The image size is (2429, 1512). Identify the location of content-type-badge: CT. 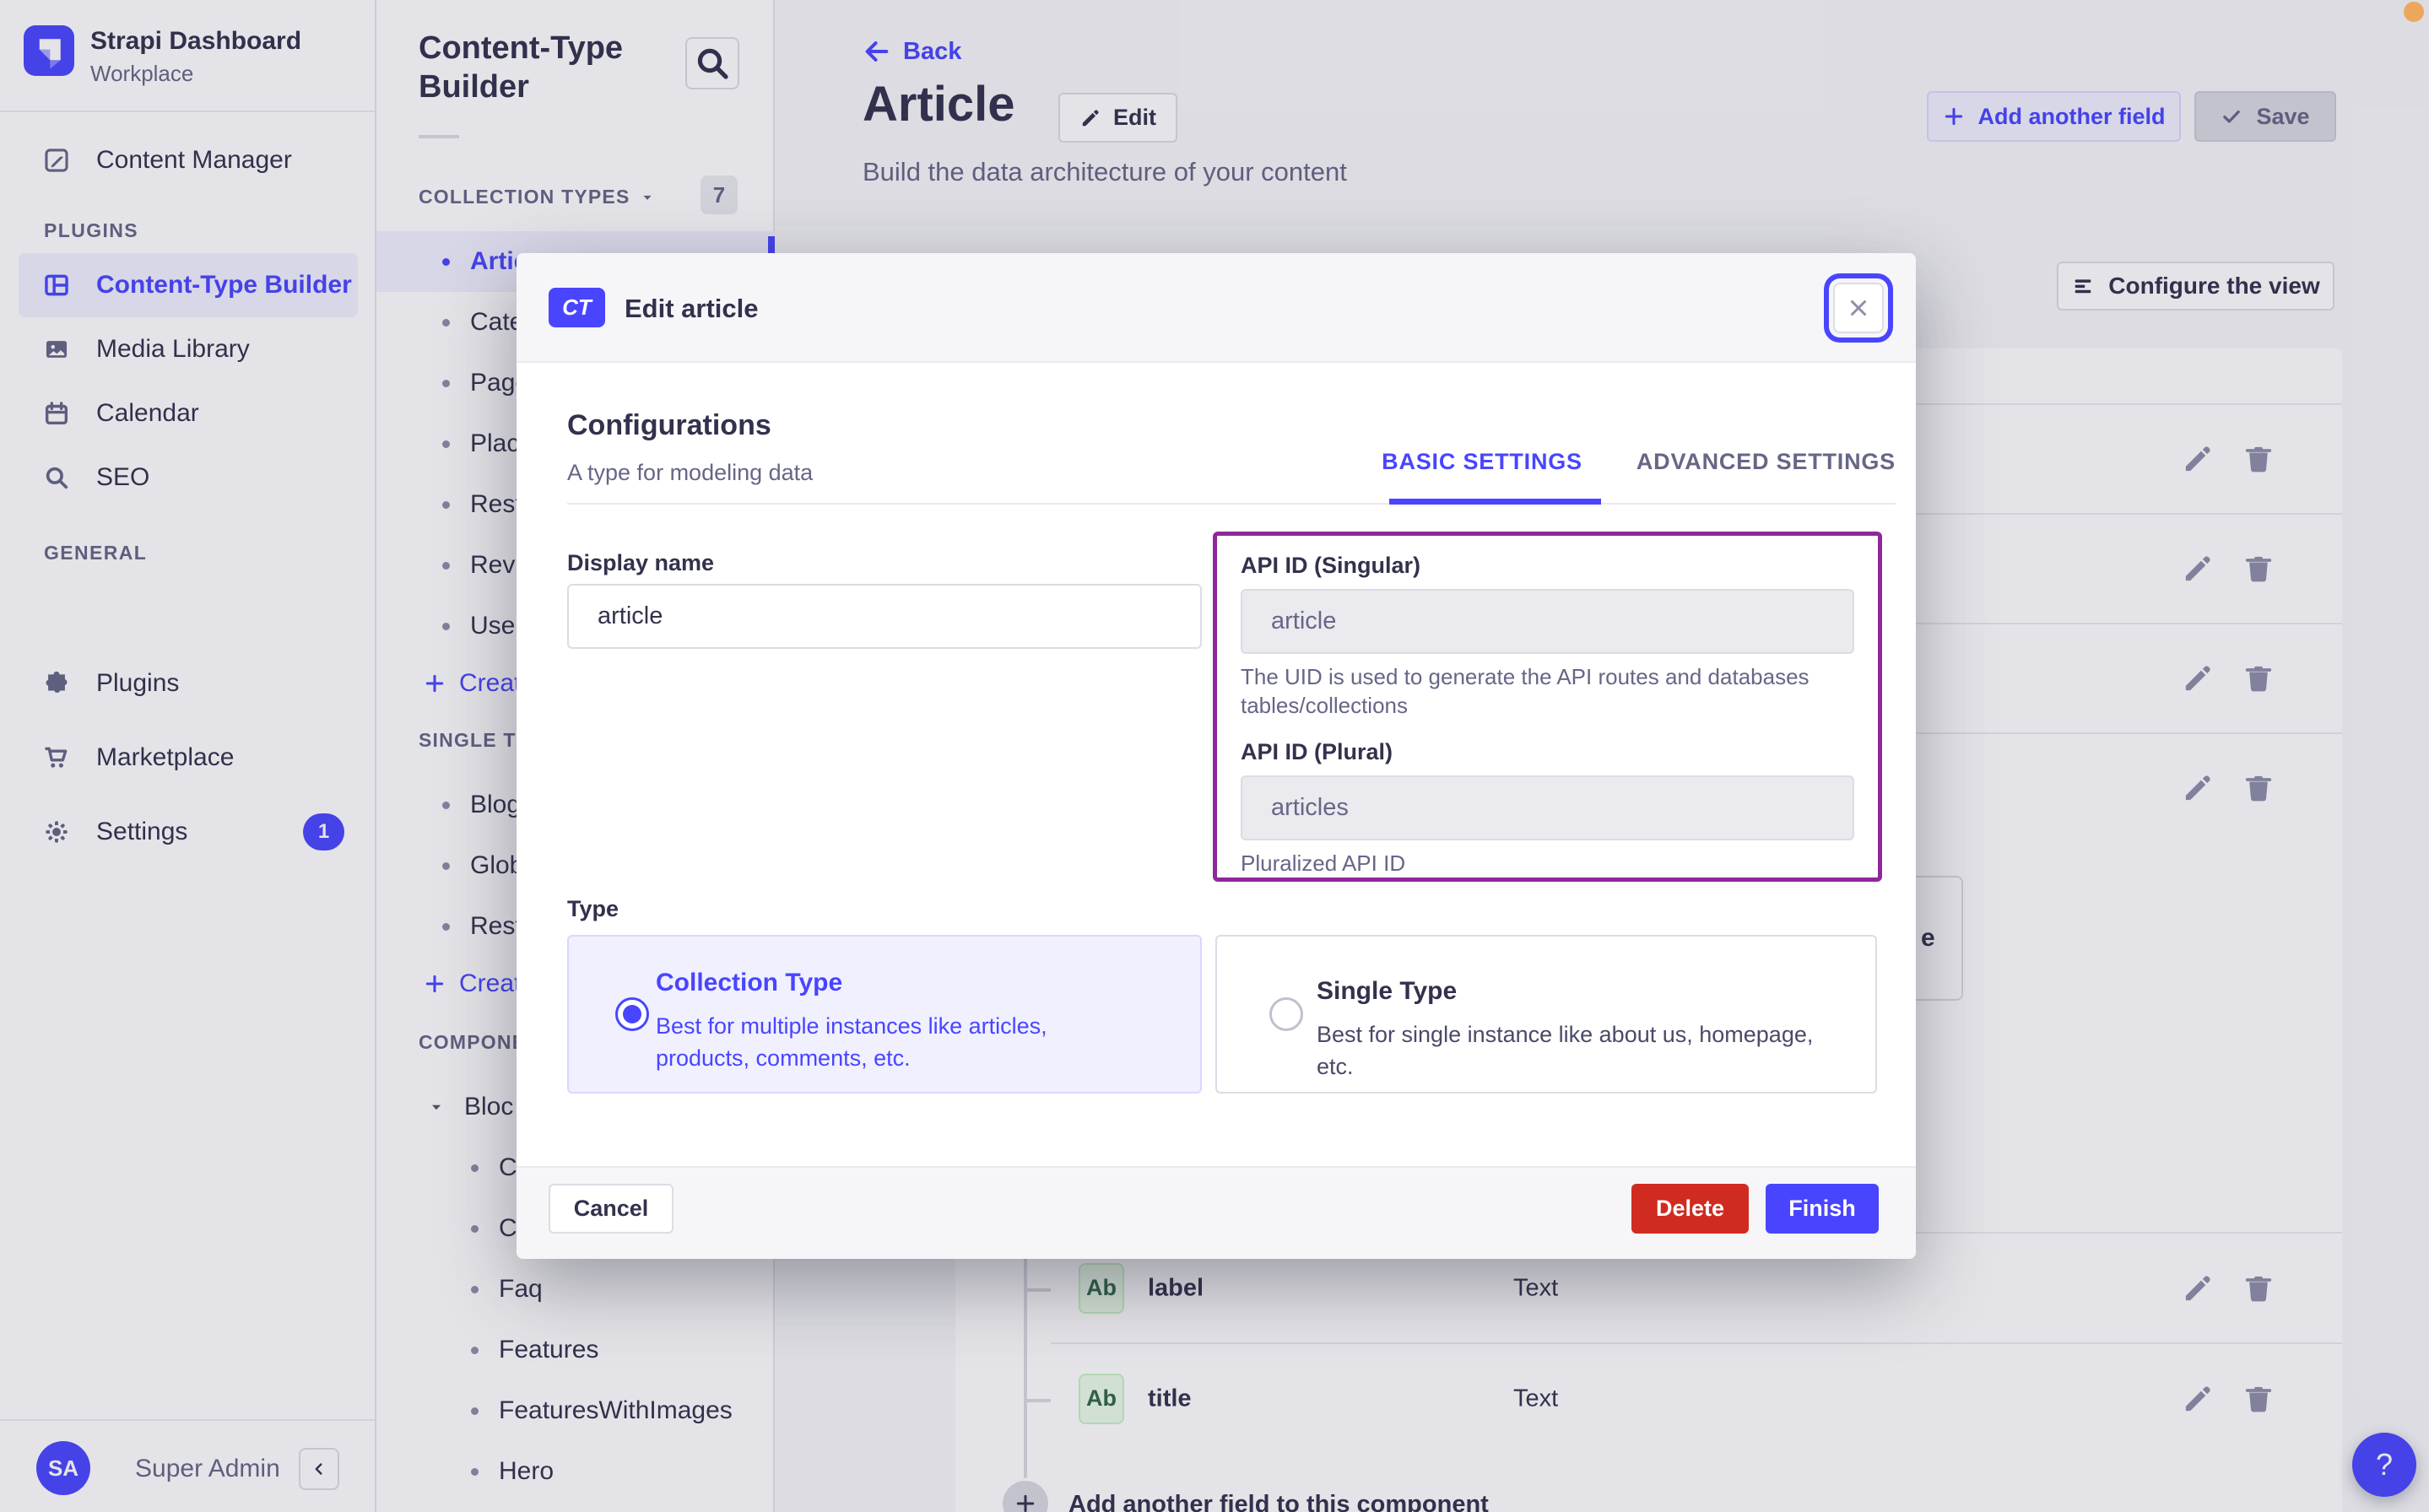
(577, 307).